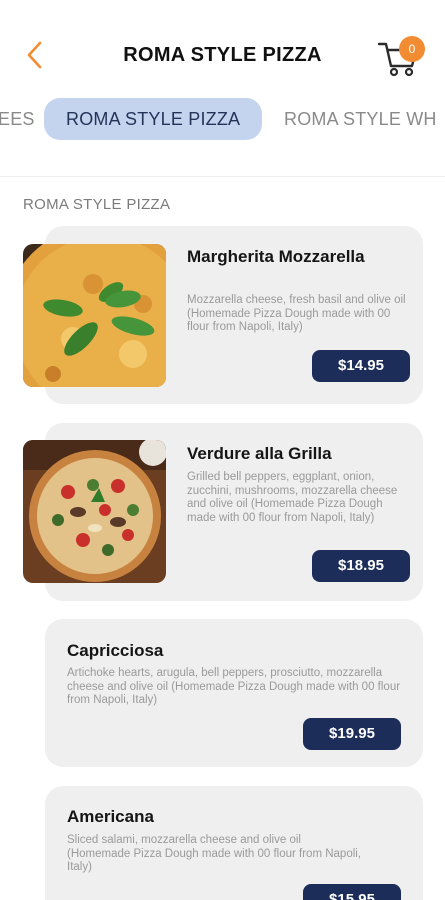 The width and height of the screenshot is (445, 900). What do you see at coordinates (361, 566) in the screenshot?
I see `price-button: $18.95` at bounding box center [361, 566].